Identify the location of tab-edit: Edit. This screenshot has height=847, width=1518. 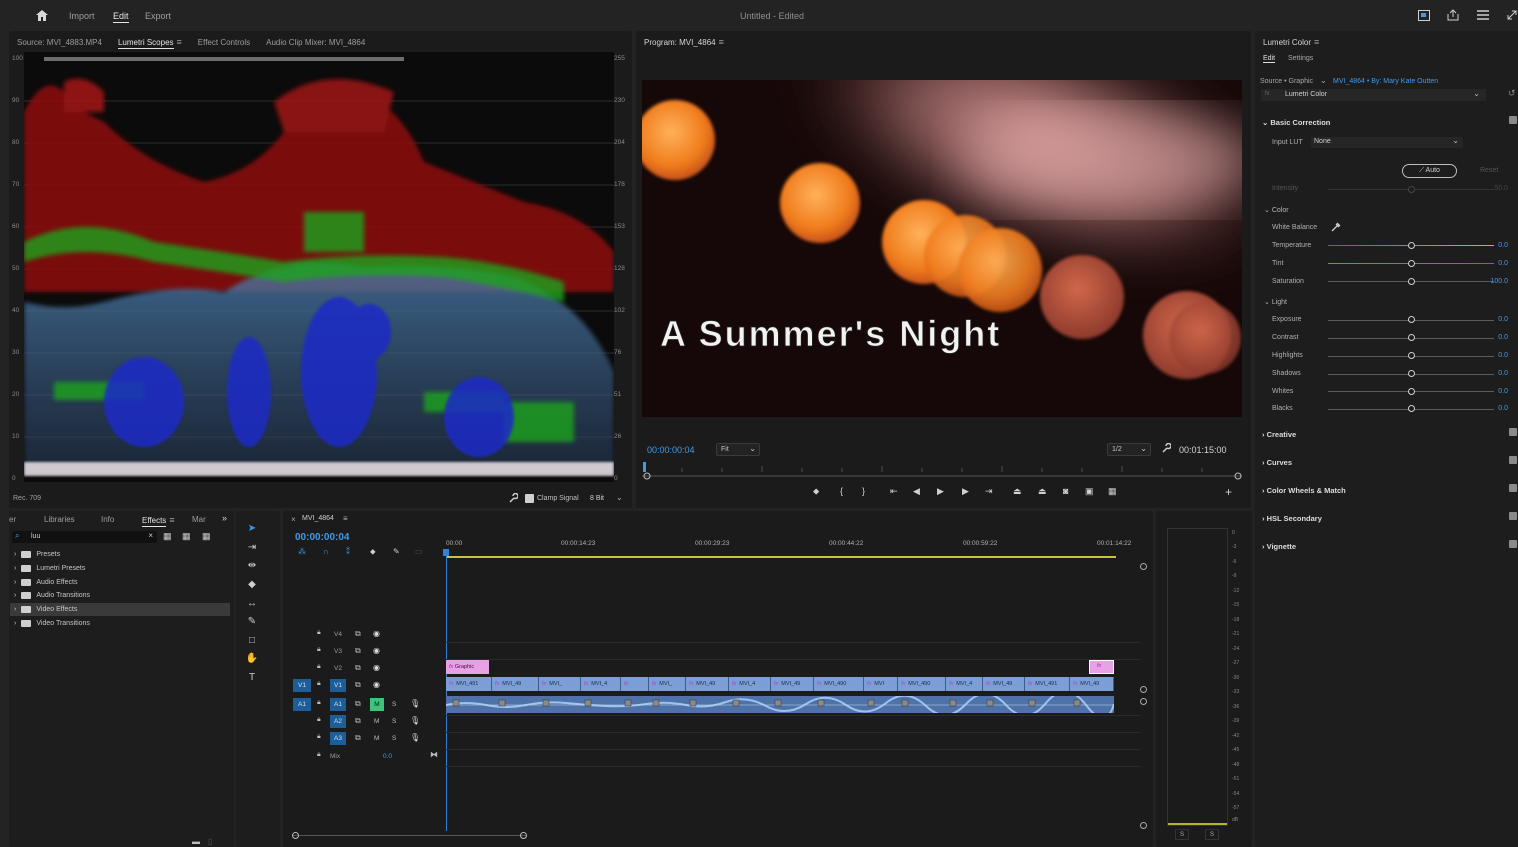
(121, 17).